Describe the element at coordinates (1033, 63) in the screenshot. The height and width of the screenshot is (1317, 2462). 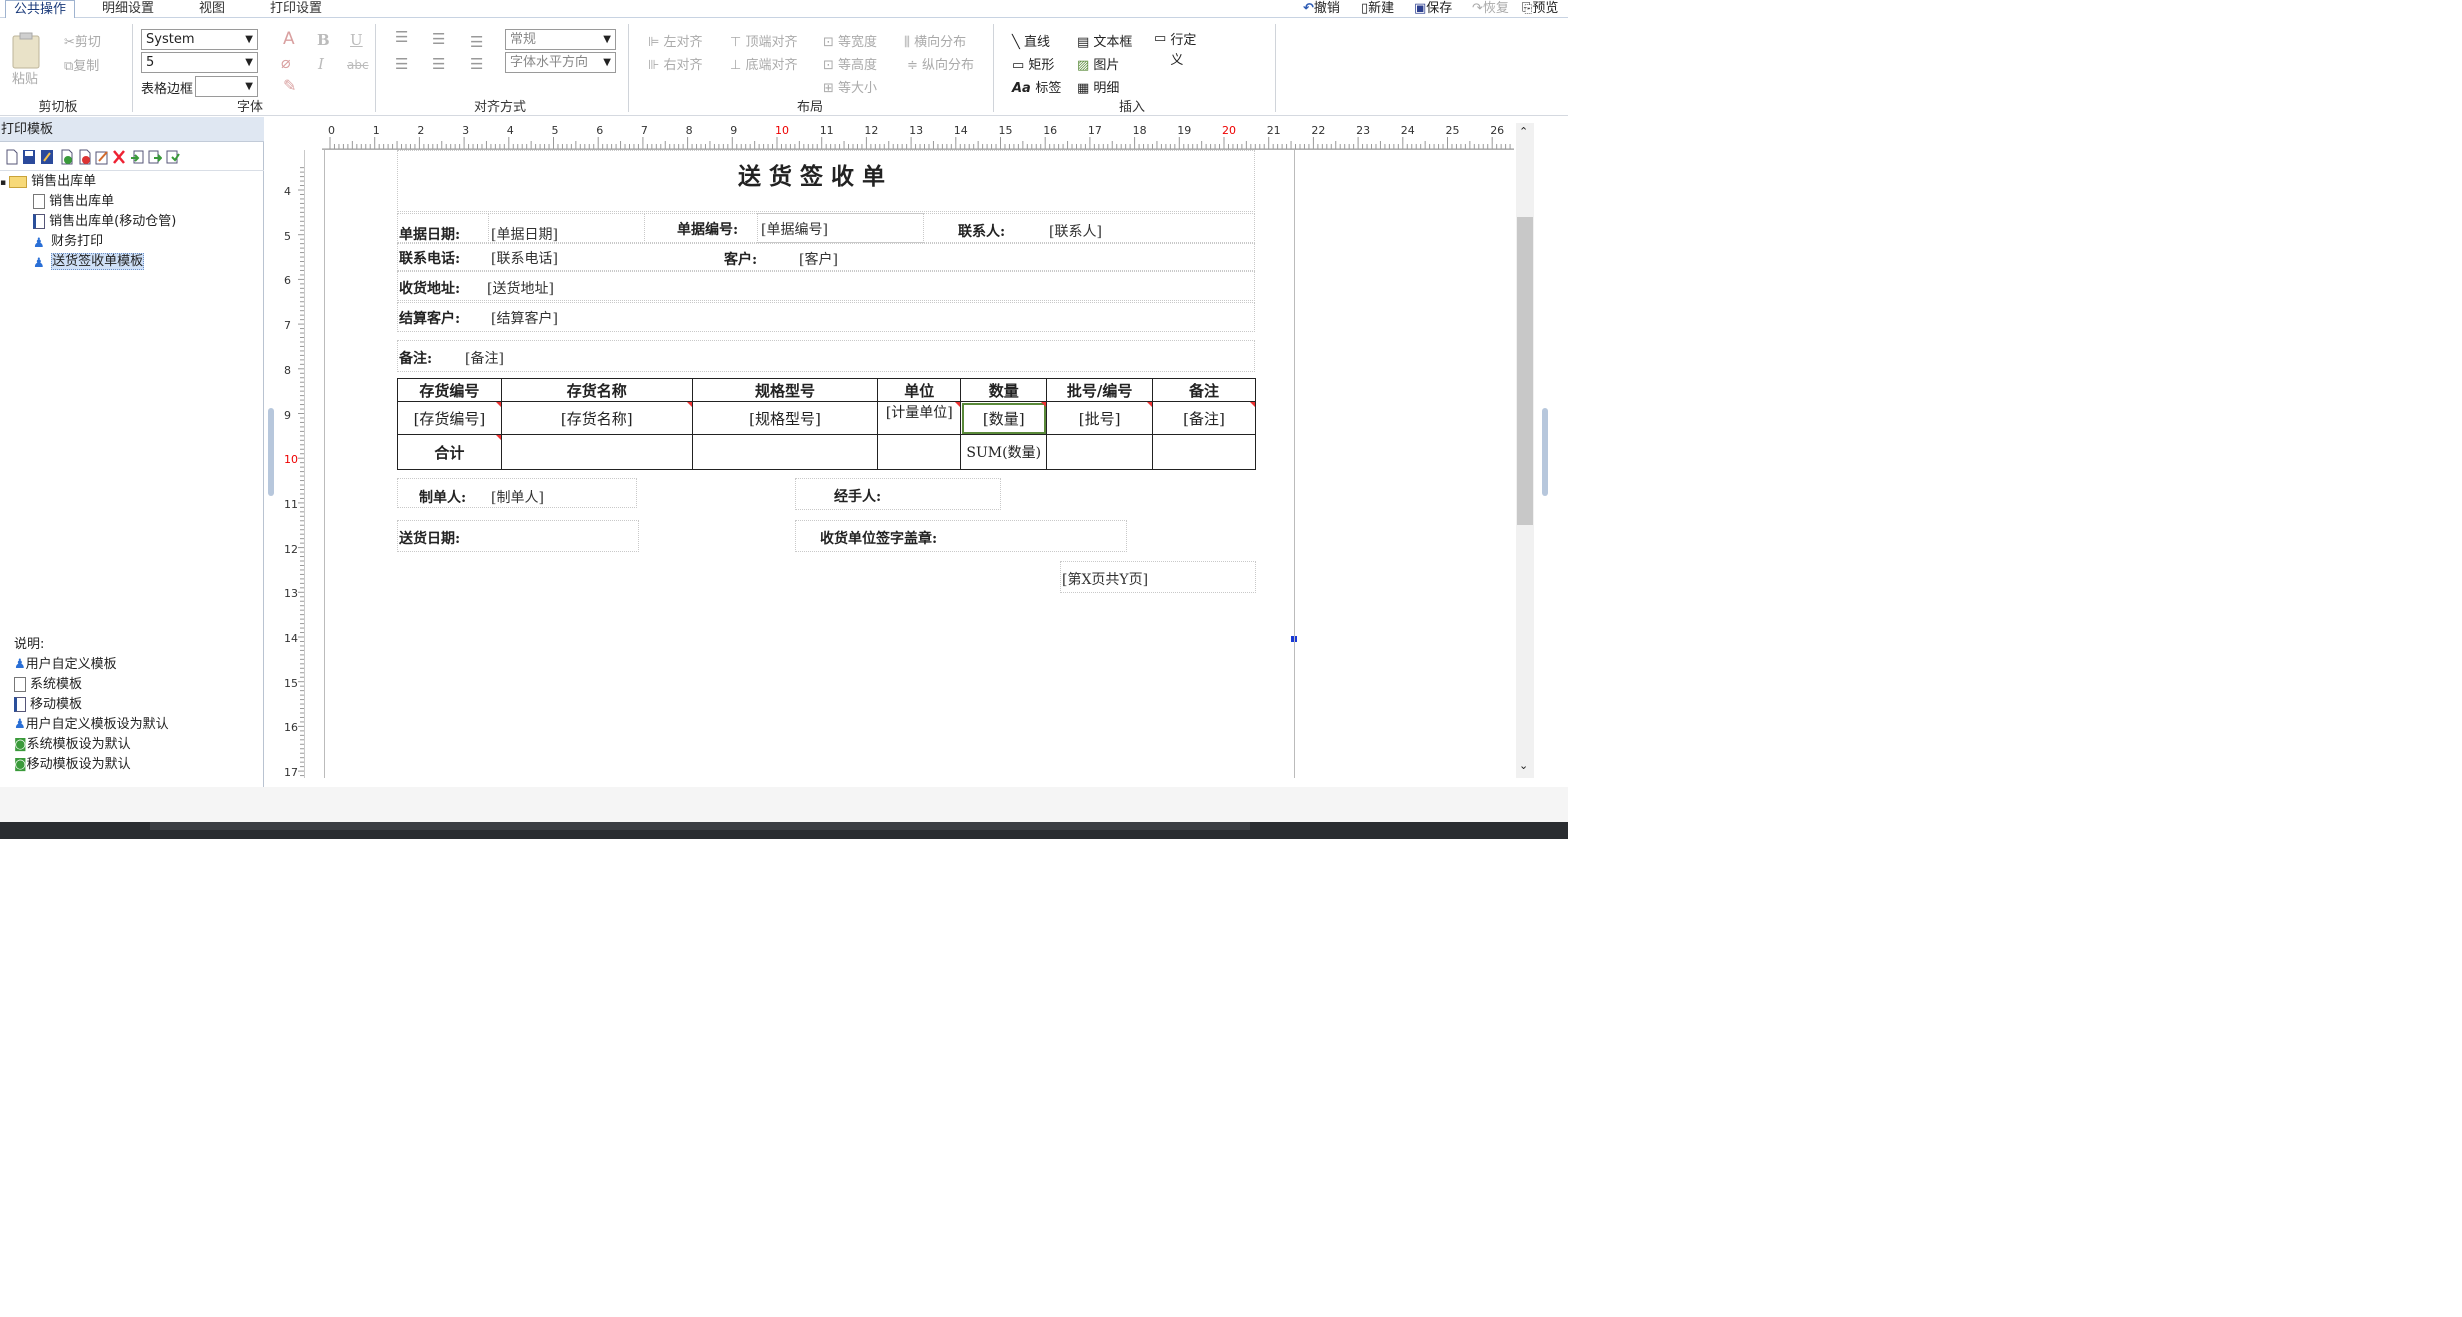
I see `insert-rect-button: ▭ 矩形` at that location.